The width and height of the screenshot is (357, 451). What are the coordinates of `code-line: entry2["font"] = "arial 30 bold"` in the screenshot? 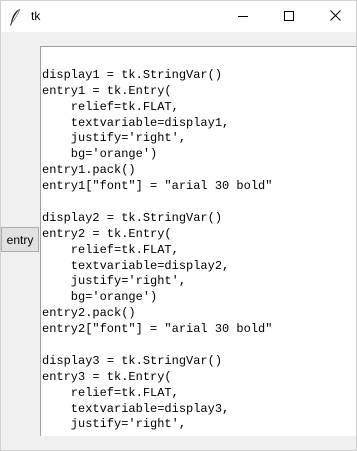 It's located at (157, 329).